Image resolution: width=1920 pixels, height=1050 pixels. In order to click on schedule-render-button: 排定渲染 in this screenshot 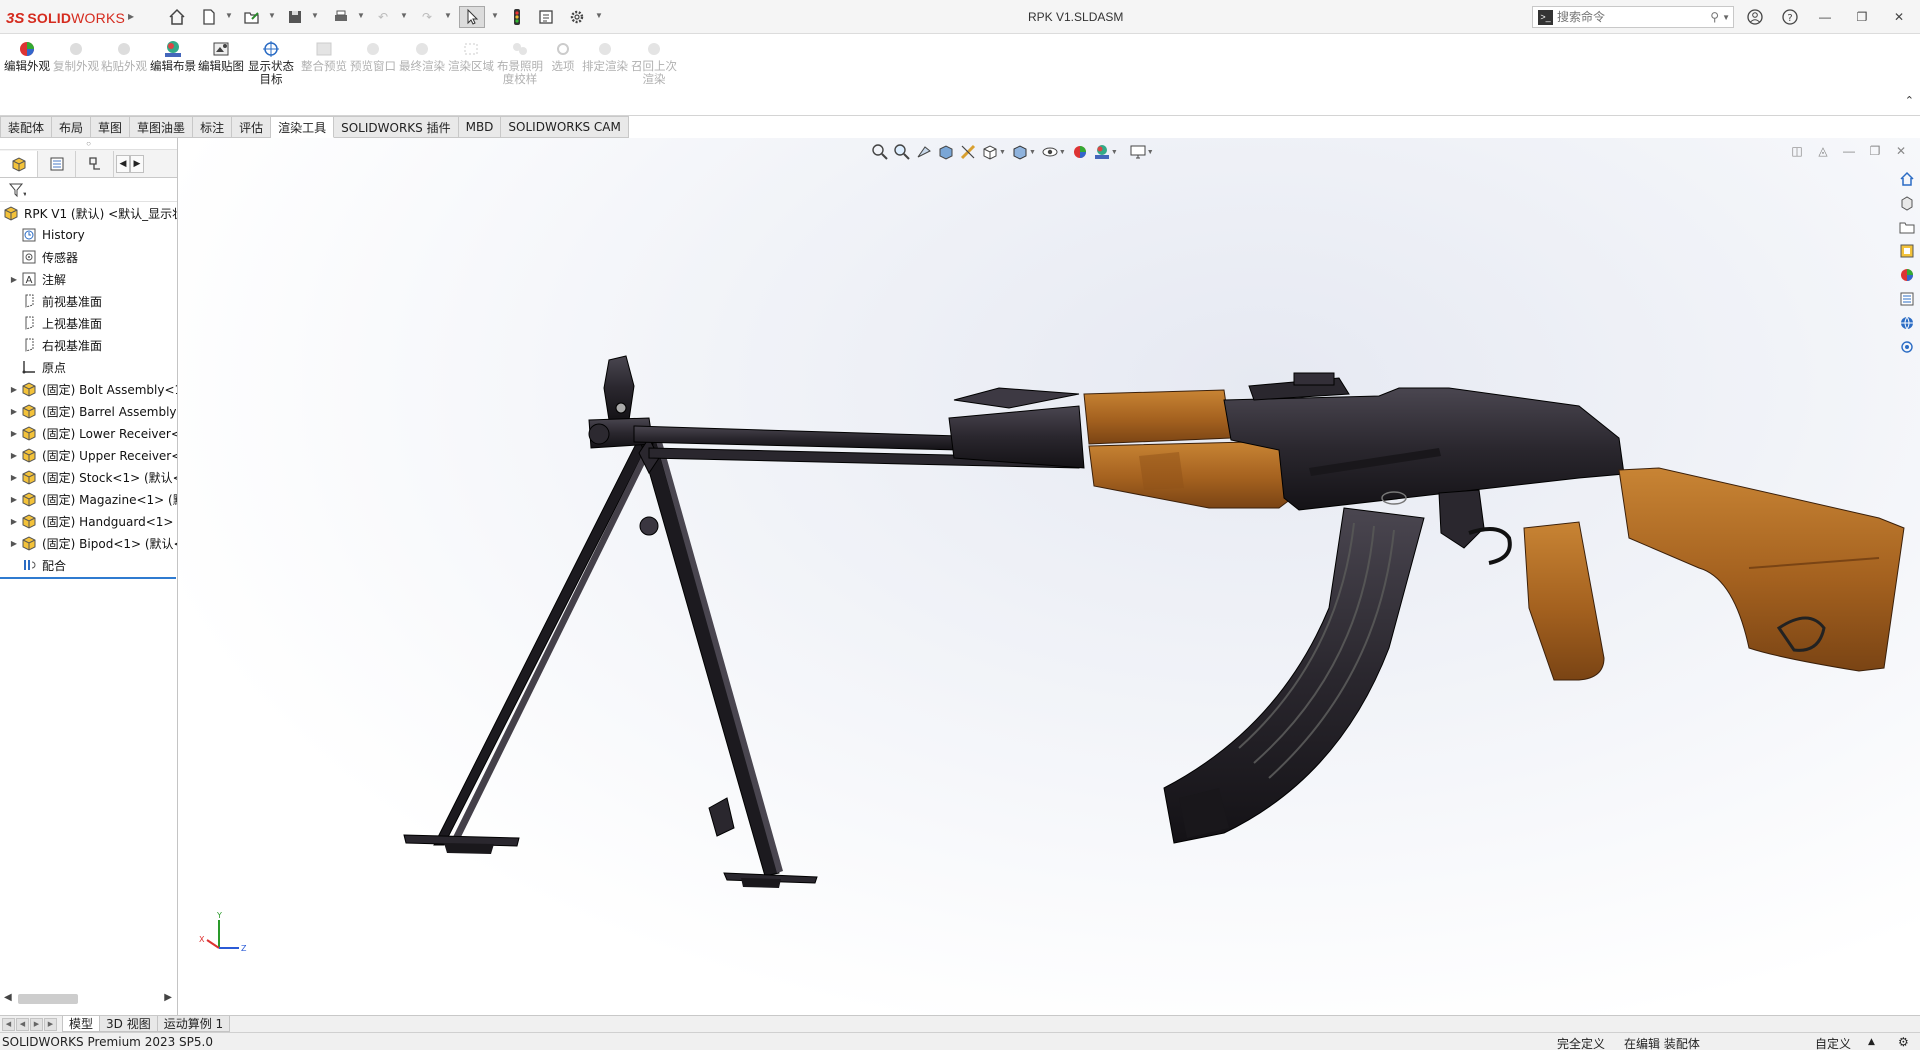, I will do `click(605, 56)`.